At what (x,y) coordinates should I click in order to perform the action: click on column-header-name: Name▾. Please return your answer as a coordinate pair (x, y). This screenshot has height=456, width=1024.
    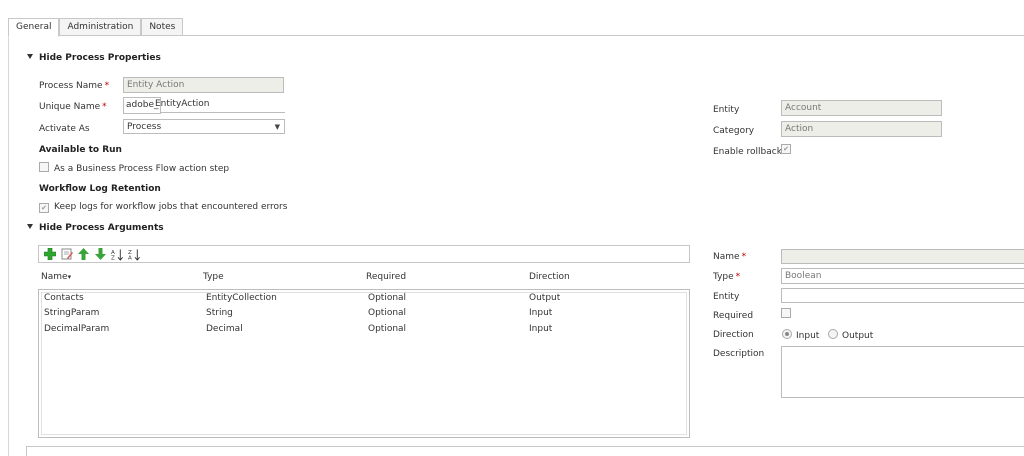
    Looking at the image, I should click on (56, 277).